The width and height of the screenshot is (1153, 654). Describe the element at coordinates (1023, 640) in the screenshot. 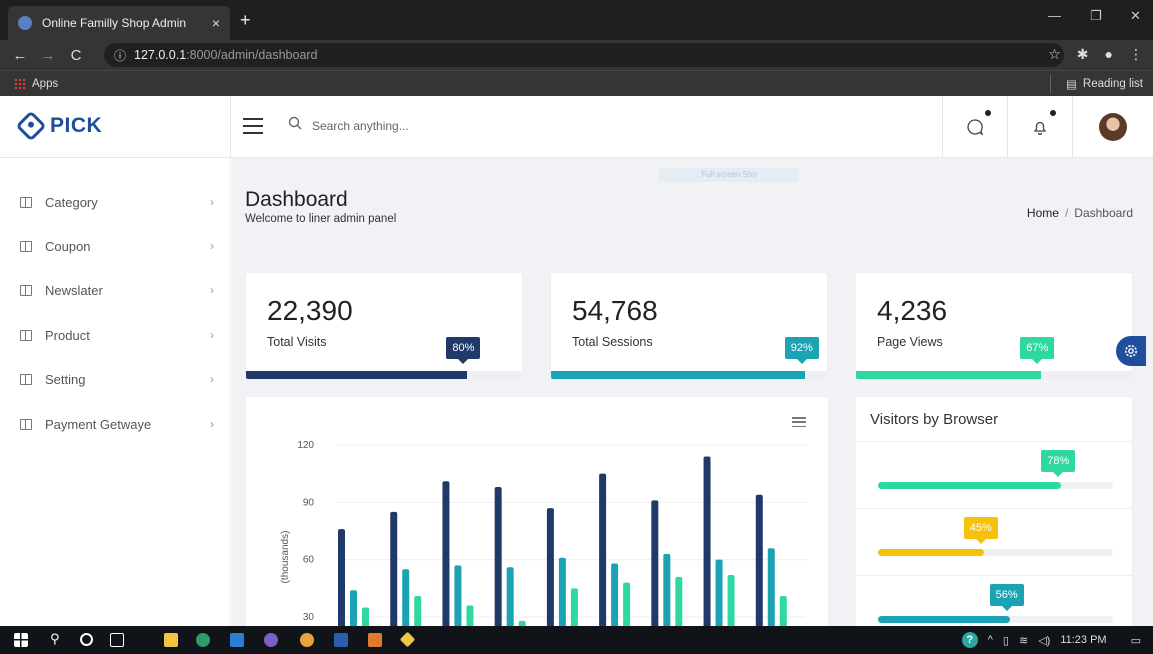

I see `wifi-icon: ≋` at that location.